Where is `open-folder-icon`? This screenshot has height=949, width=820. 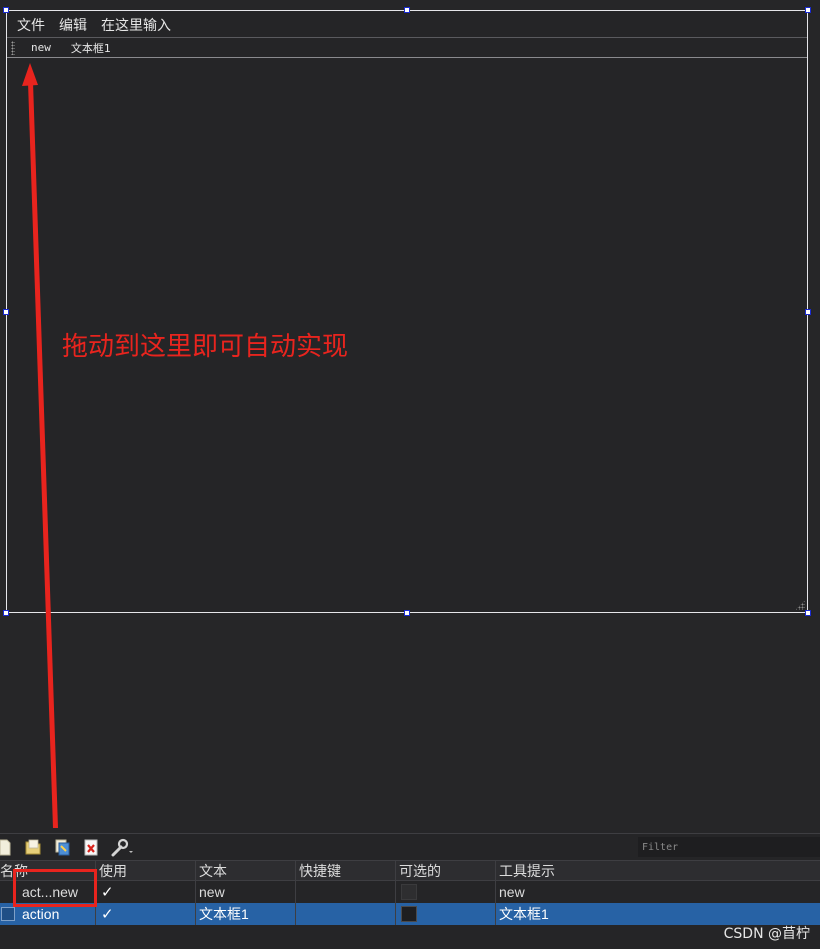 open-folder-icon is located at coordinates (33, 847).